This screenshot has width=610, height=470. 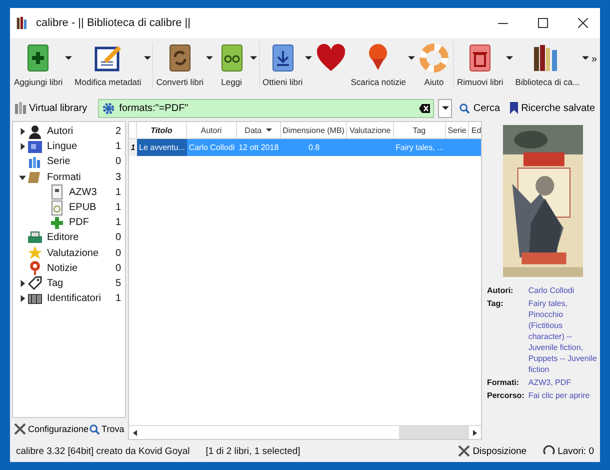 I want to click on minimize-icon, so click(x=503, y=23).